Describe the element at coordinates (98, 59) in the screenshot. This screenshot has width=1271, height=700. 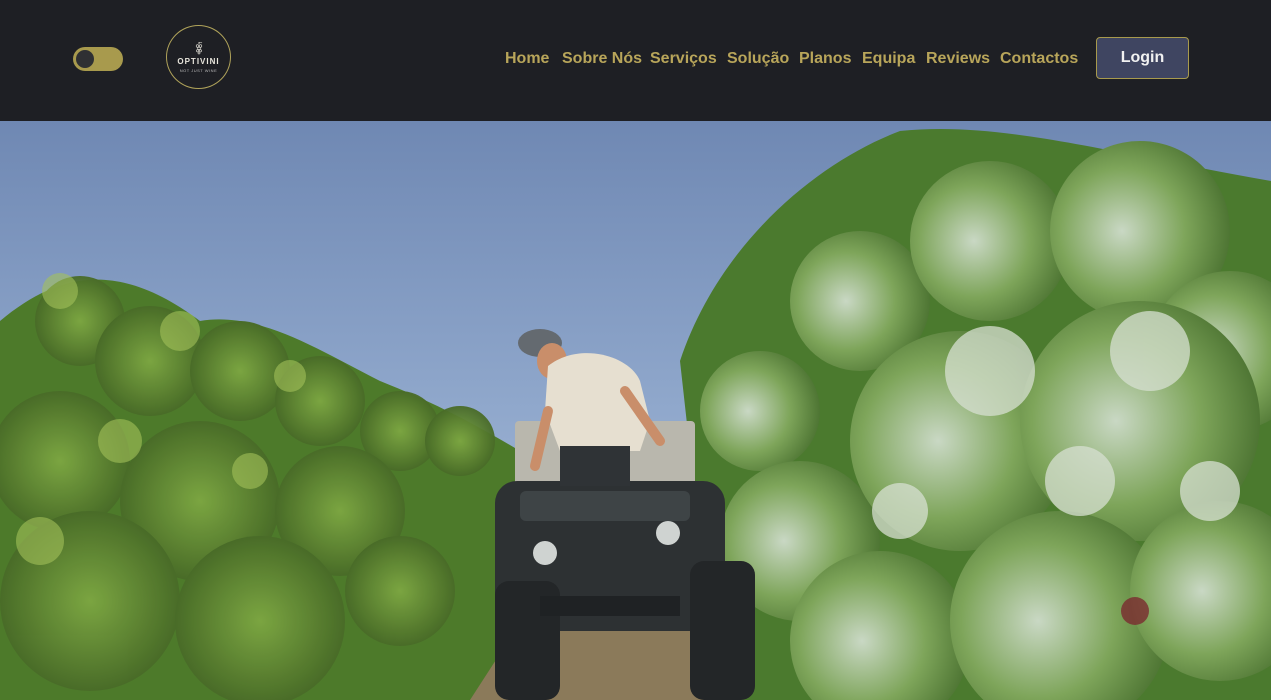
I see `theme-toggle` at that location.